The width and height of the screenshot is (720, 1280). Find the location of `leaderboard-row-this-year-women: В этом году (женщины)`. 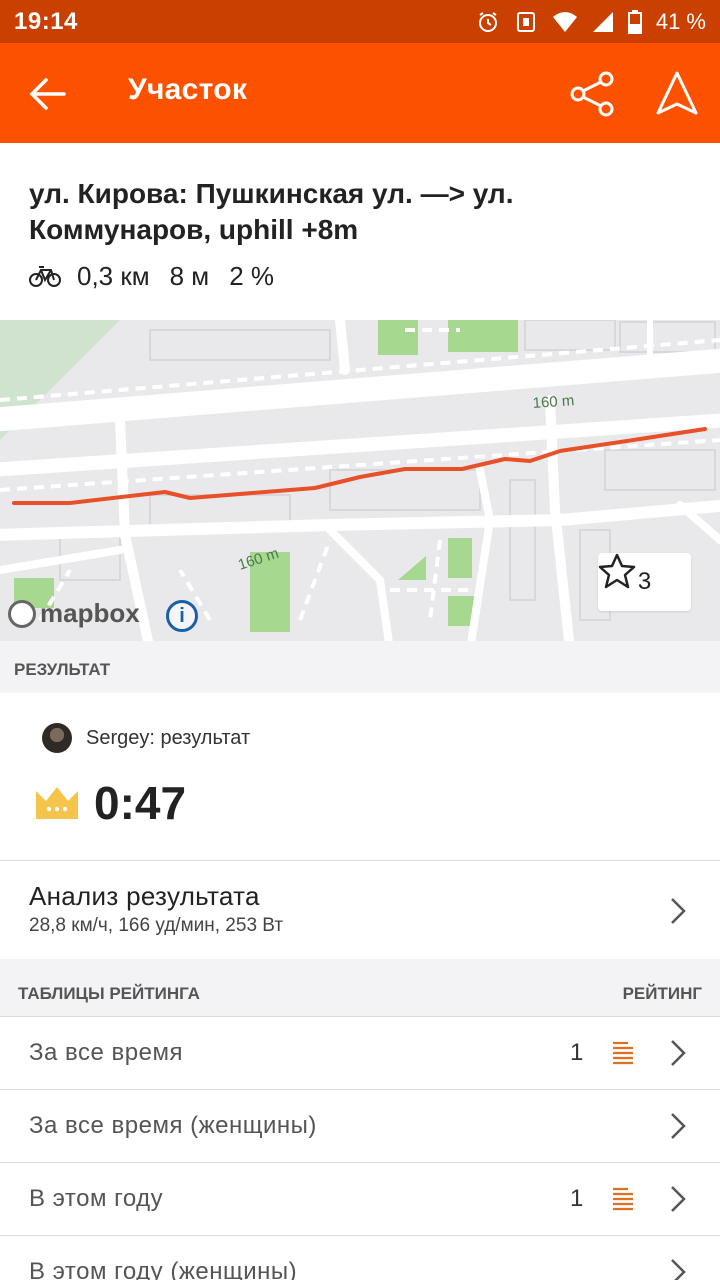

leaderboard-row-this-year-women: В этом году (женщины) is located at coordinates (360, 1258).